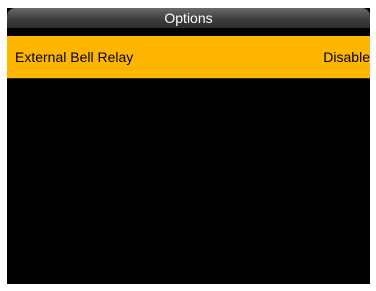 The height and width of the screenshot is (291, 376). I want to click on option-row-external-bell-relay: External Bell Relay Disable, so click(188, 57).